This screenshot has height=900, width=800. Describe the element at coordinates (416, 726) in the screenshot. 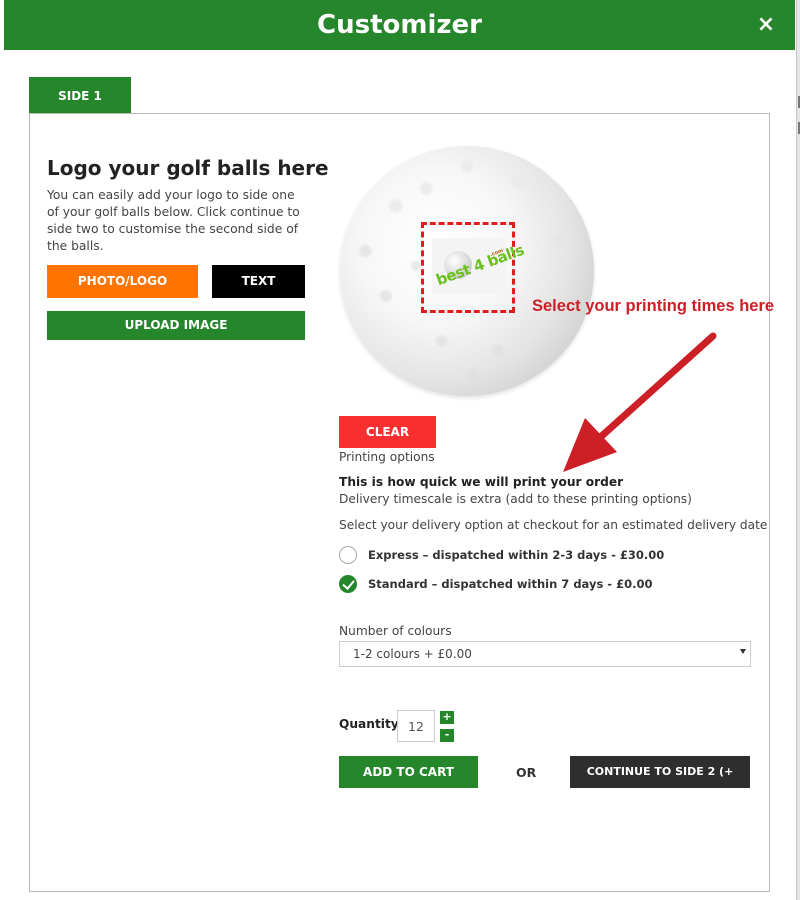

I see `quantity-input: 12` at that location.